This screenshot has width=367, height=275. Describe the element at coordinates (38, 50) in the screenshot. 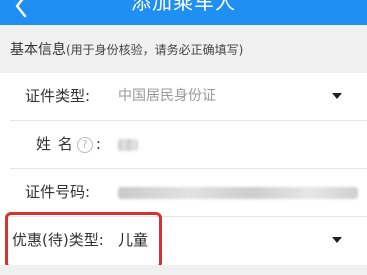

I see `section-title: 基本信息` at that location.